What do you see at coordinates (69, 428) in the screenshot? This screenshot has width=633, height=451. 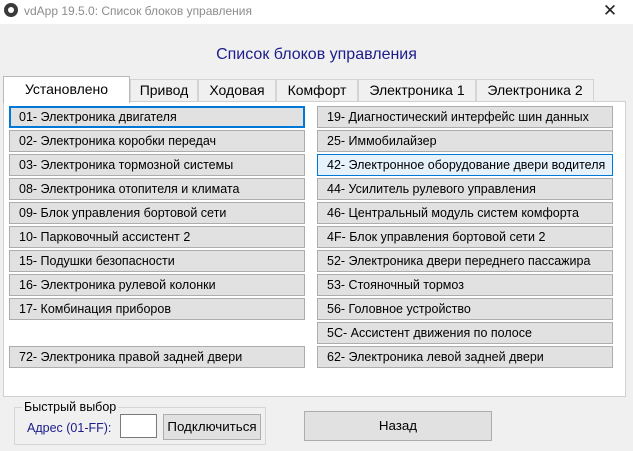 I see `address-label: Адрес (01-FF):` at bounding box center [69, 428].